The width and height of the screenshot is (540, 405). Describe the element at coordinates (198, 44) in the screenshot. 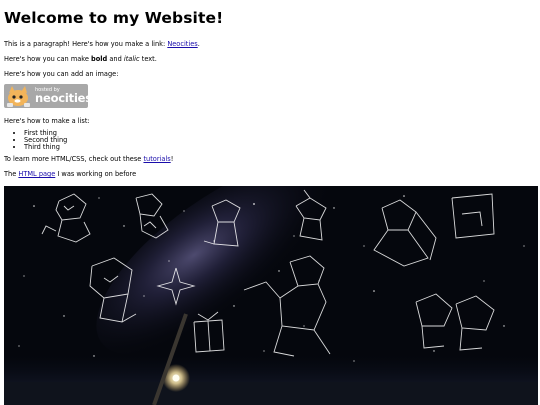

I see `paragraph-text: .` at that location.